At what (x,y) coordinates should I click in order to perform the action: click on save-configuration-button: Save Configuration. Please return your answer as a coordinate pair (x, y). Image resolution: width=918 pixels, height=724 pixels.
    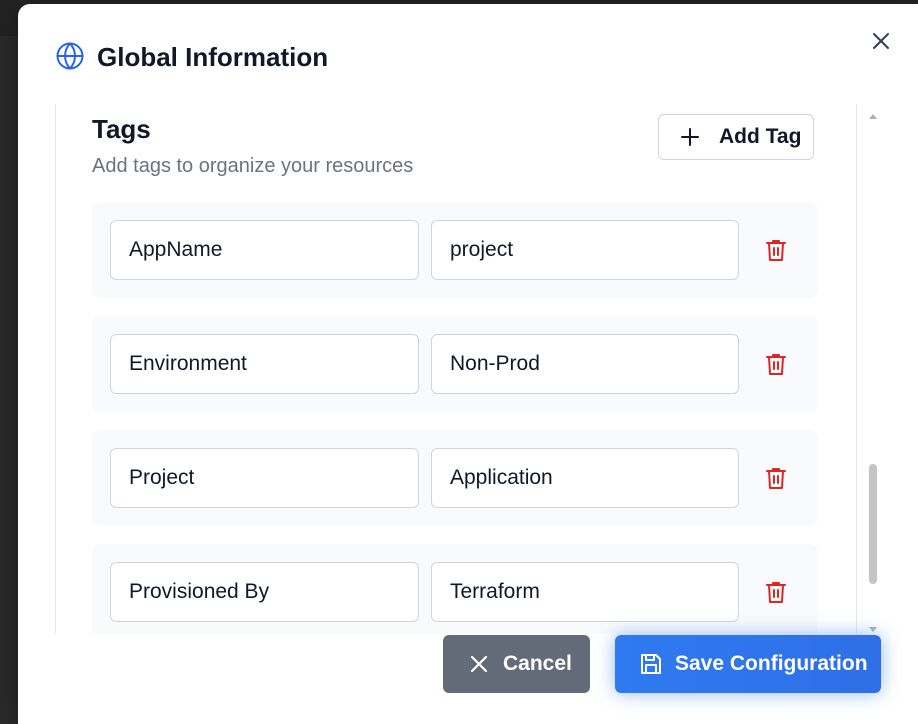
    Looking at the image, I should click on (748, 664).